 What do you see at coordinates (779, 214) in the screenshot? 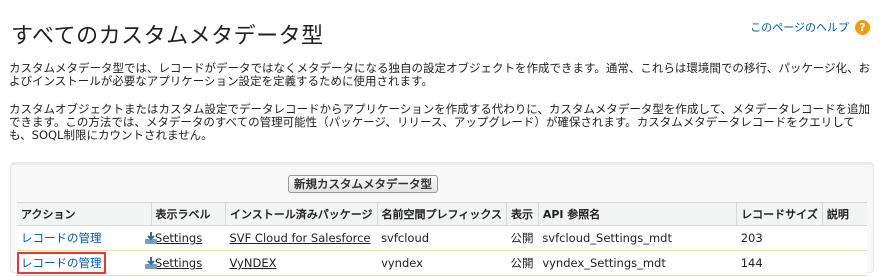
I see `header-record-size: レコードサイズ` at bounding box center [779, 214].